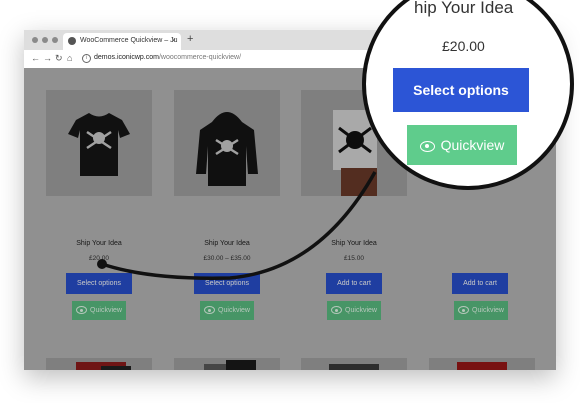  What do you see at coordinates (461, 90) in the screenshot?
I see `zoom-select-options-button: Select options` at bounding box center [461, 90].